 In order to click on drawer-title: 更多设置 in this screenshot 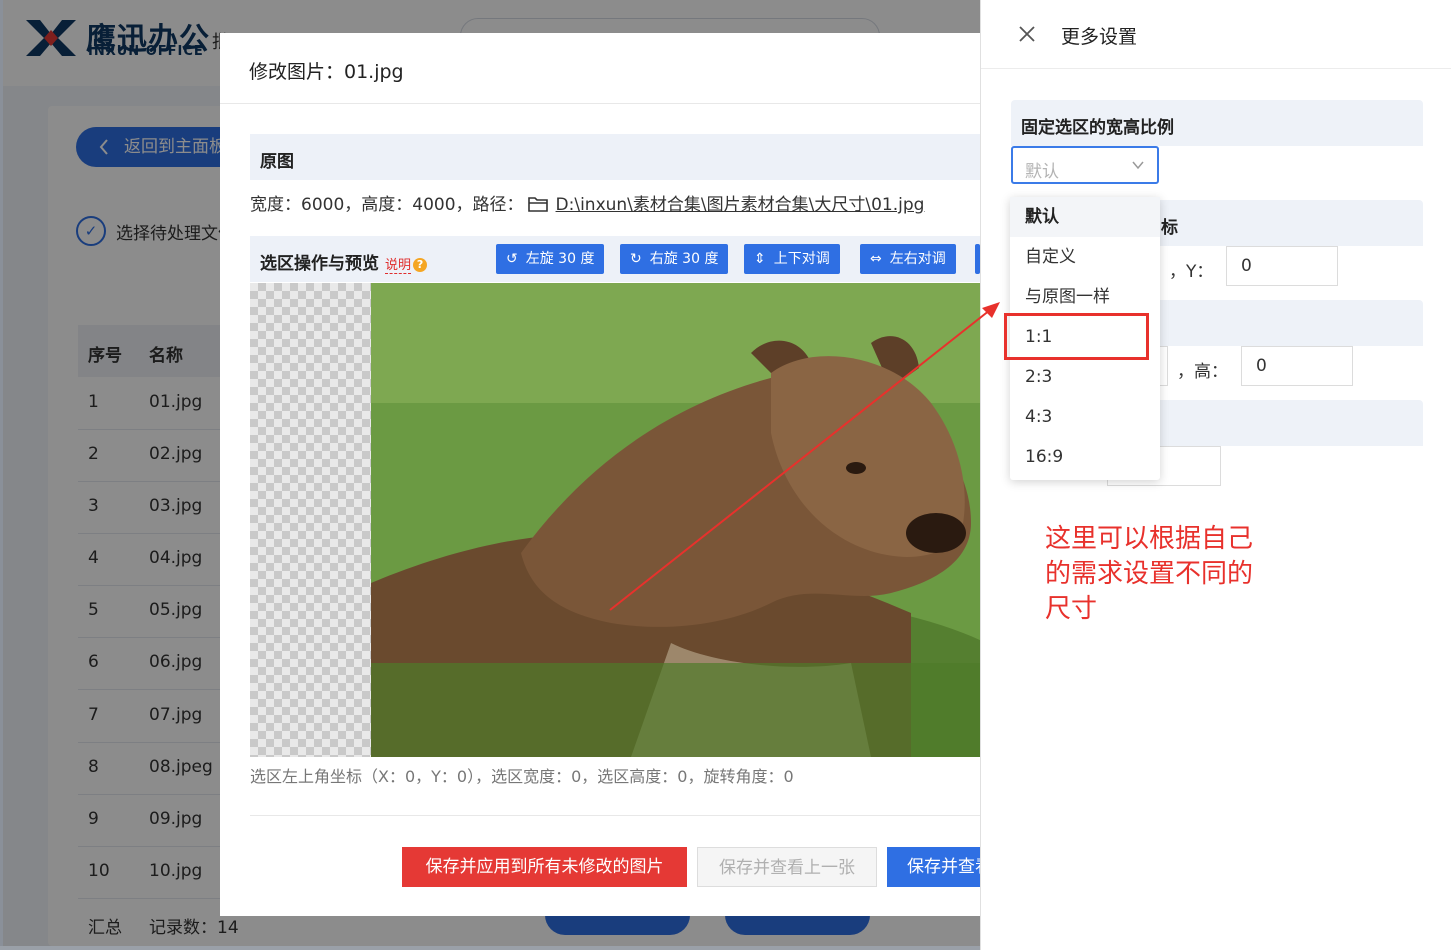, I will do `click(1099, 37)`.